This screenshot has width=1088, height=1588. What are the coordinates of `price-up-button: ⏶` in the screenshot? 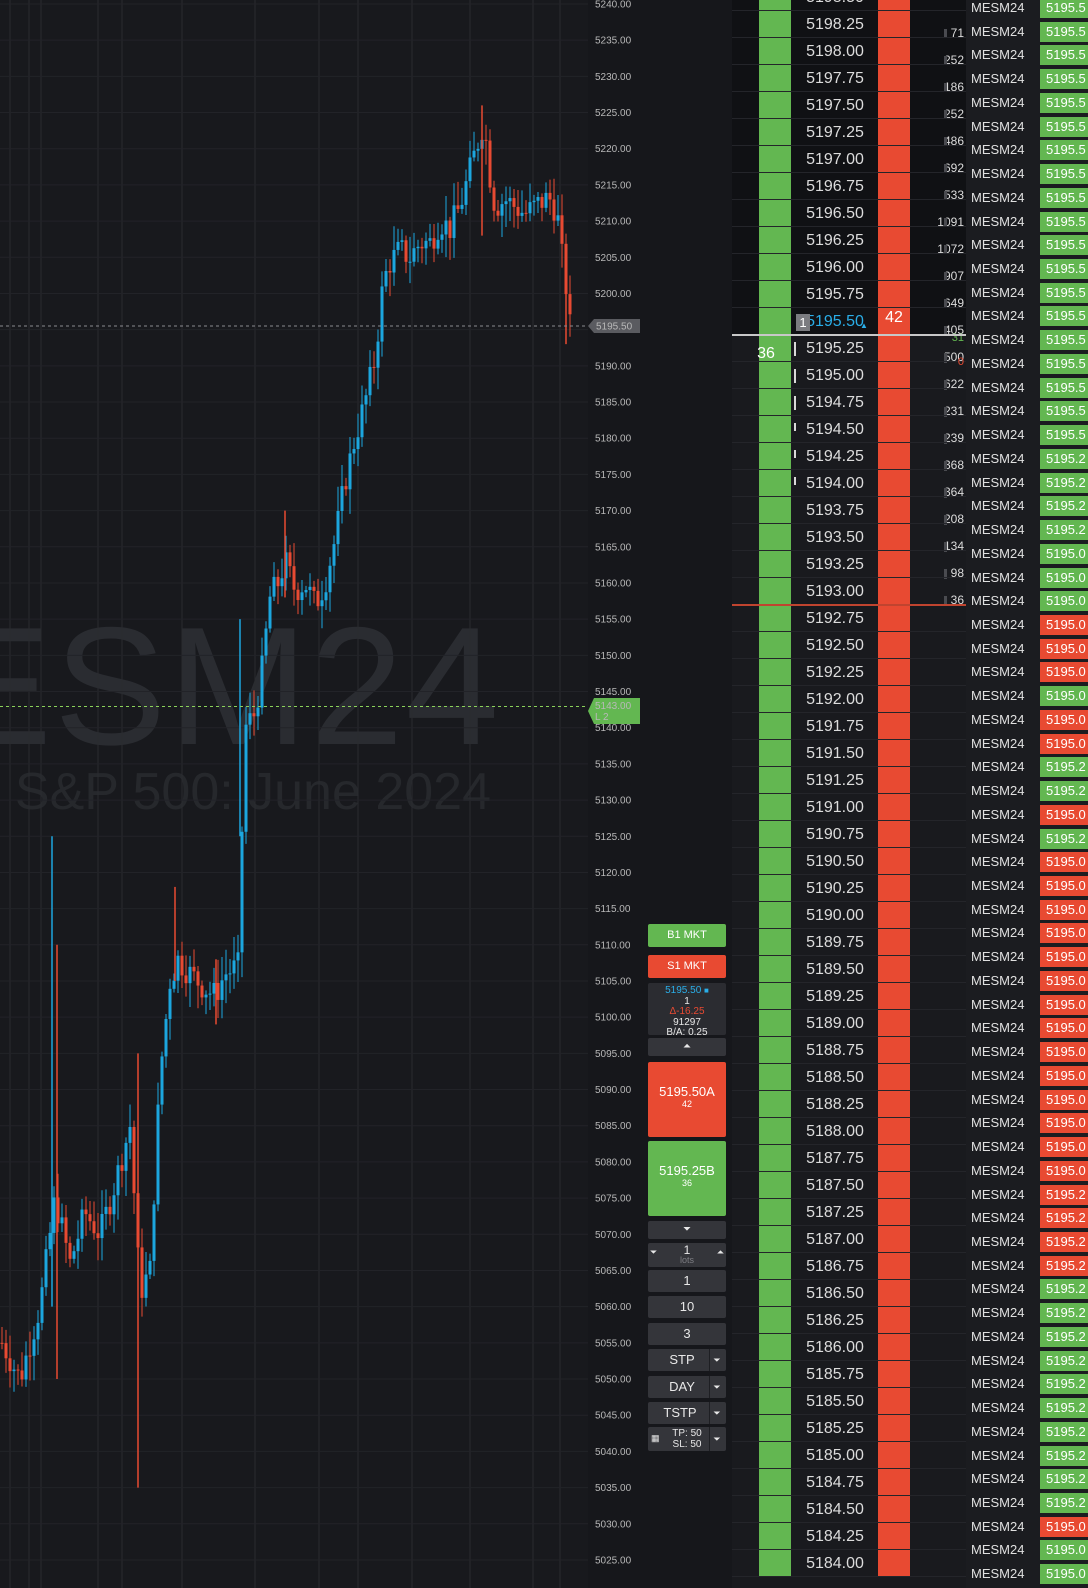 It's located at (687, 1047).